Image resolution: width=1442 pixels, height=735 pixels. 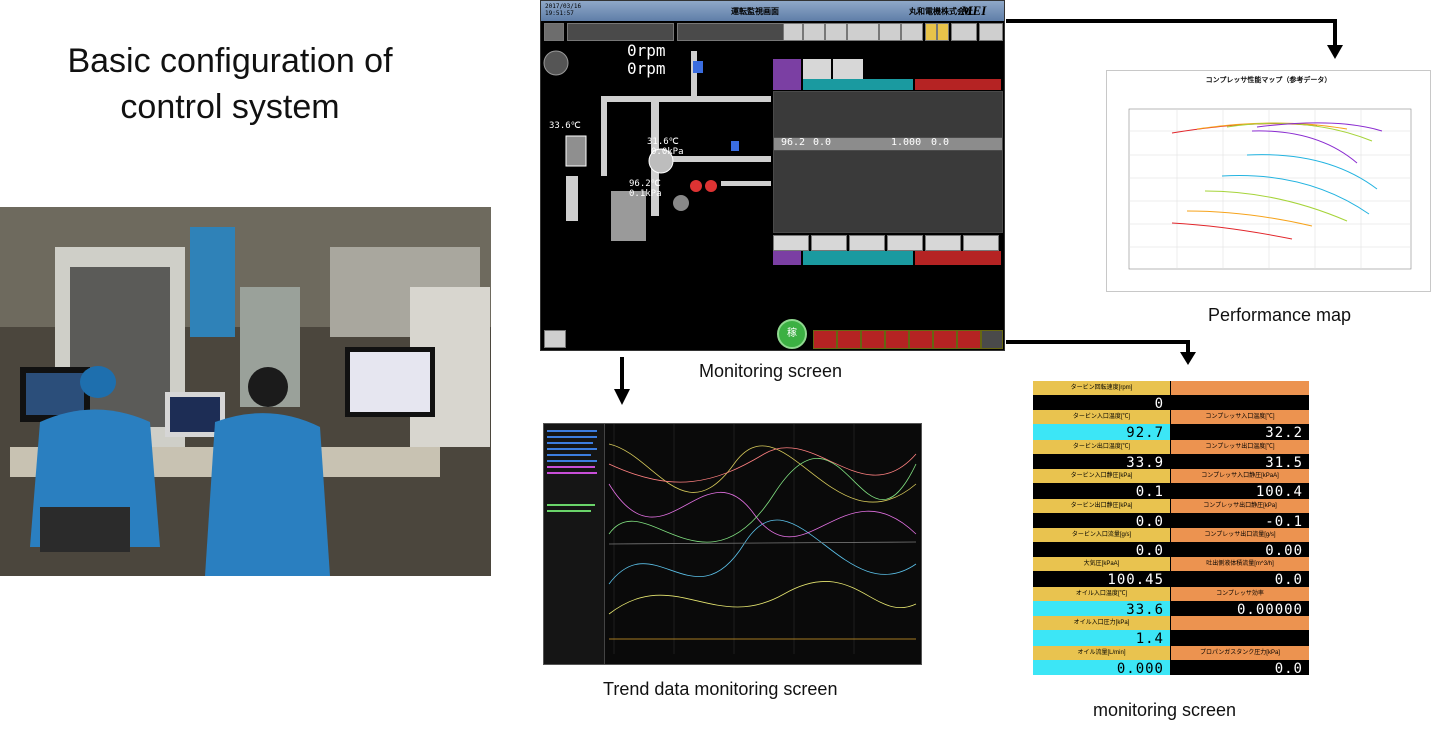 What do you see at coordinates (1101, 564) in the screenshot?
I see `left-label: 大気圧[kPaA]` at bounding box center [1101, 564].